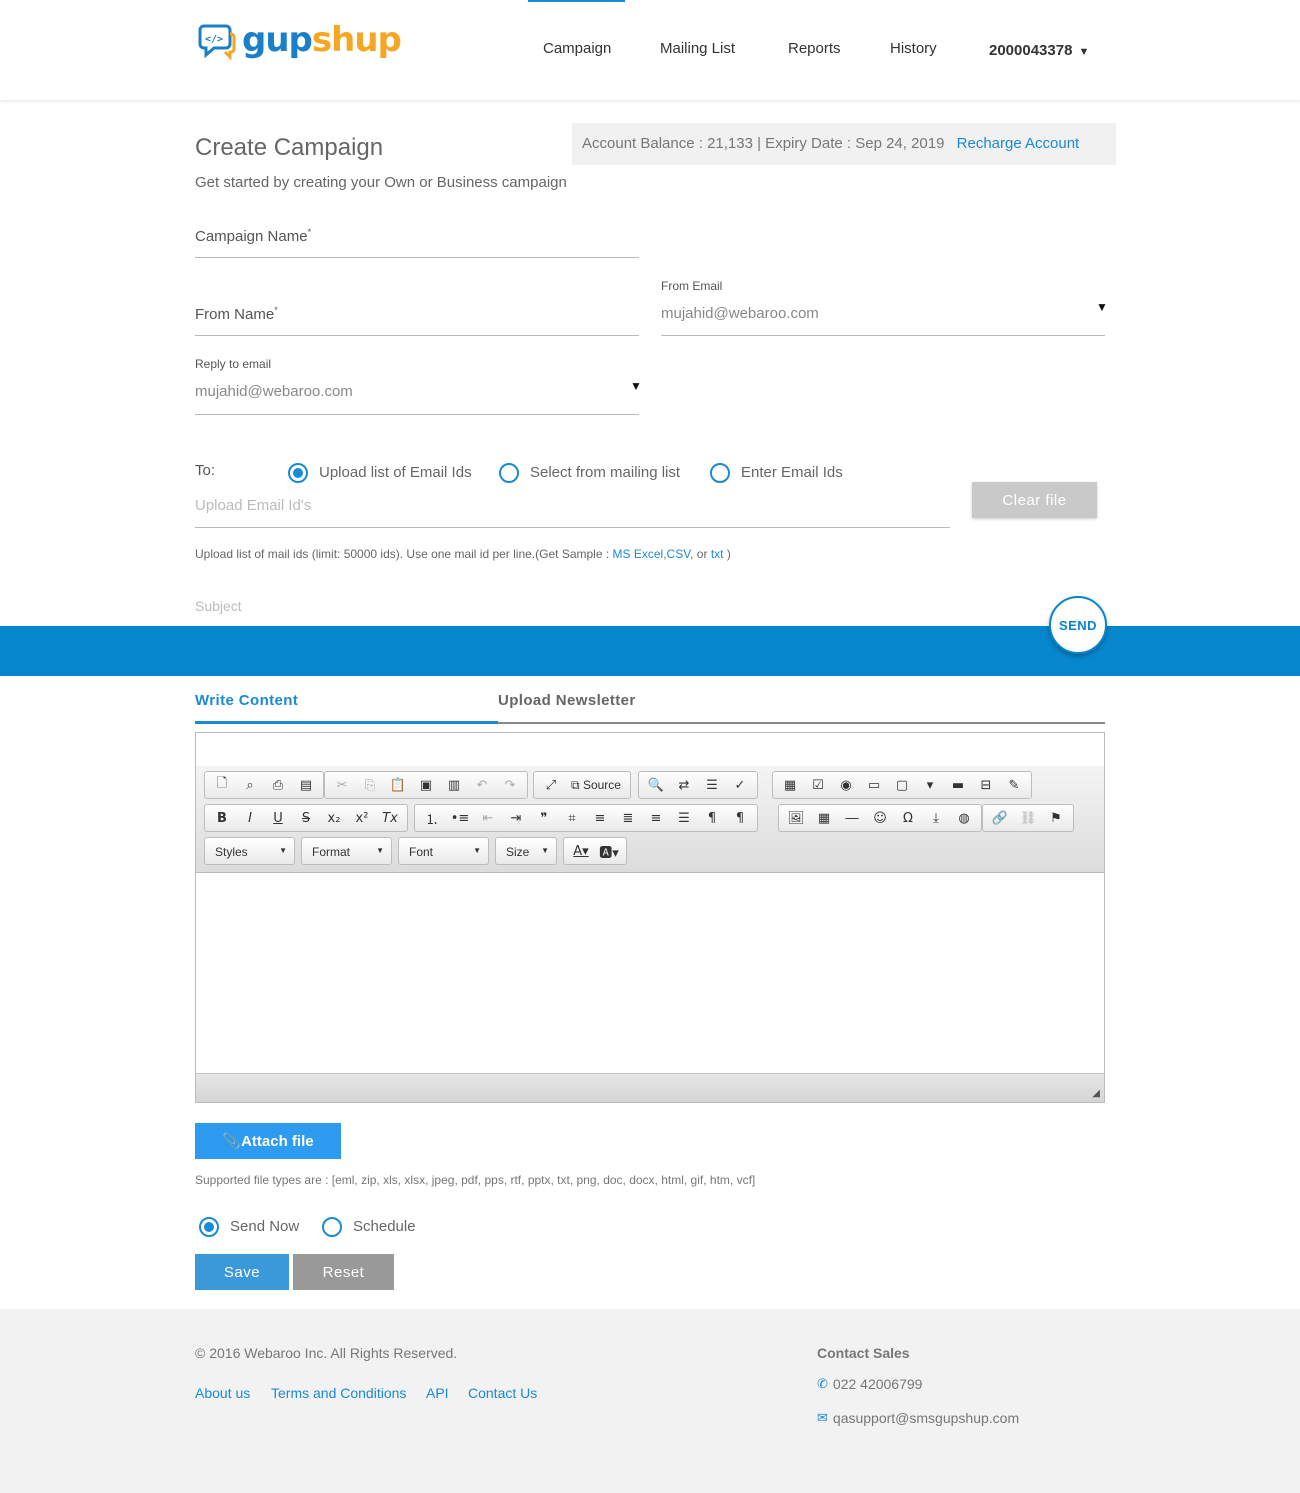 The height and width of the screenshot is (1493, 1300). I want to click on subject-input: Subject, so click(218, 606).